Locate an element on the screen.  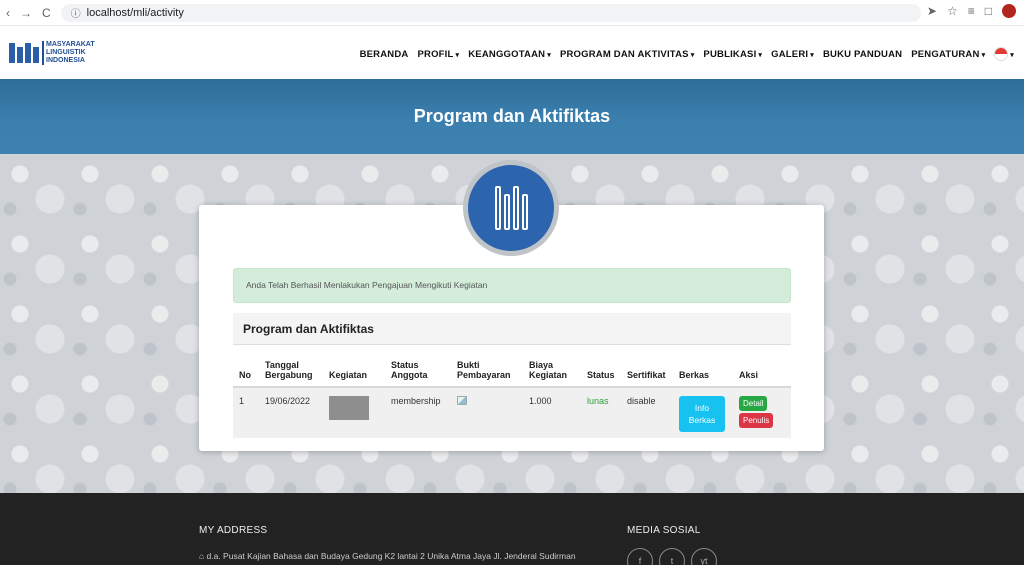
nav-keanggotaan: KEANGGOTAAN ▾ is located at coordinates (509, 54).